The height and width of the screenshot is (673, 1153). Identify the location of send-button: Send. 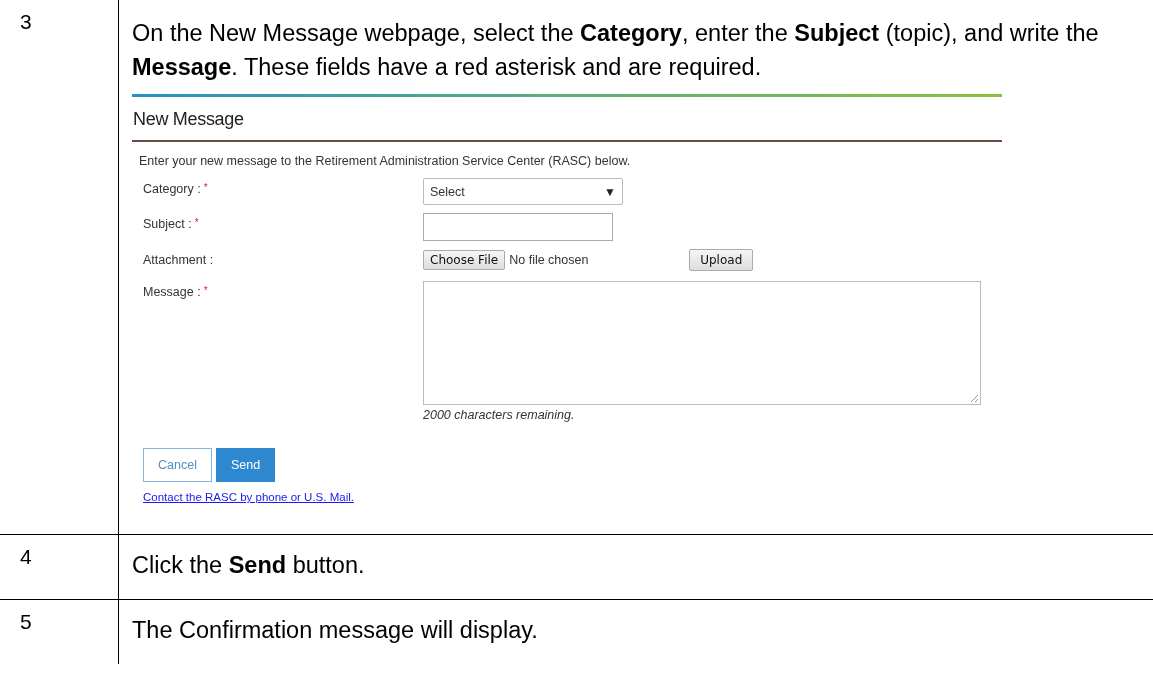
(245, 465).